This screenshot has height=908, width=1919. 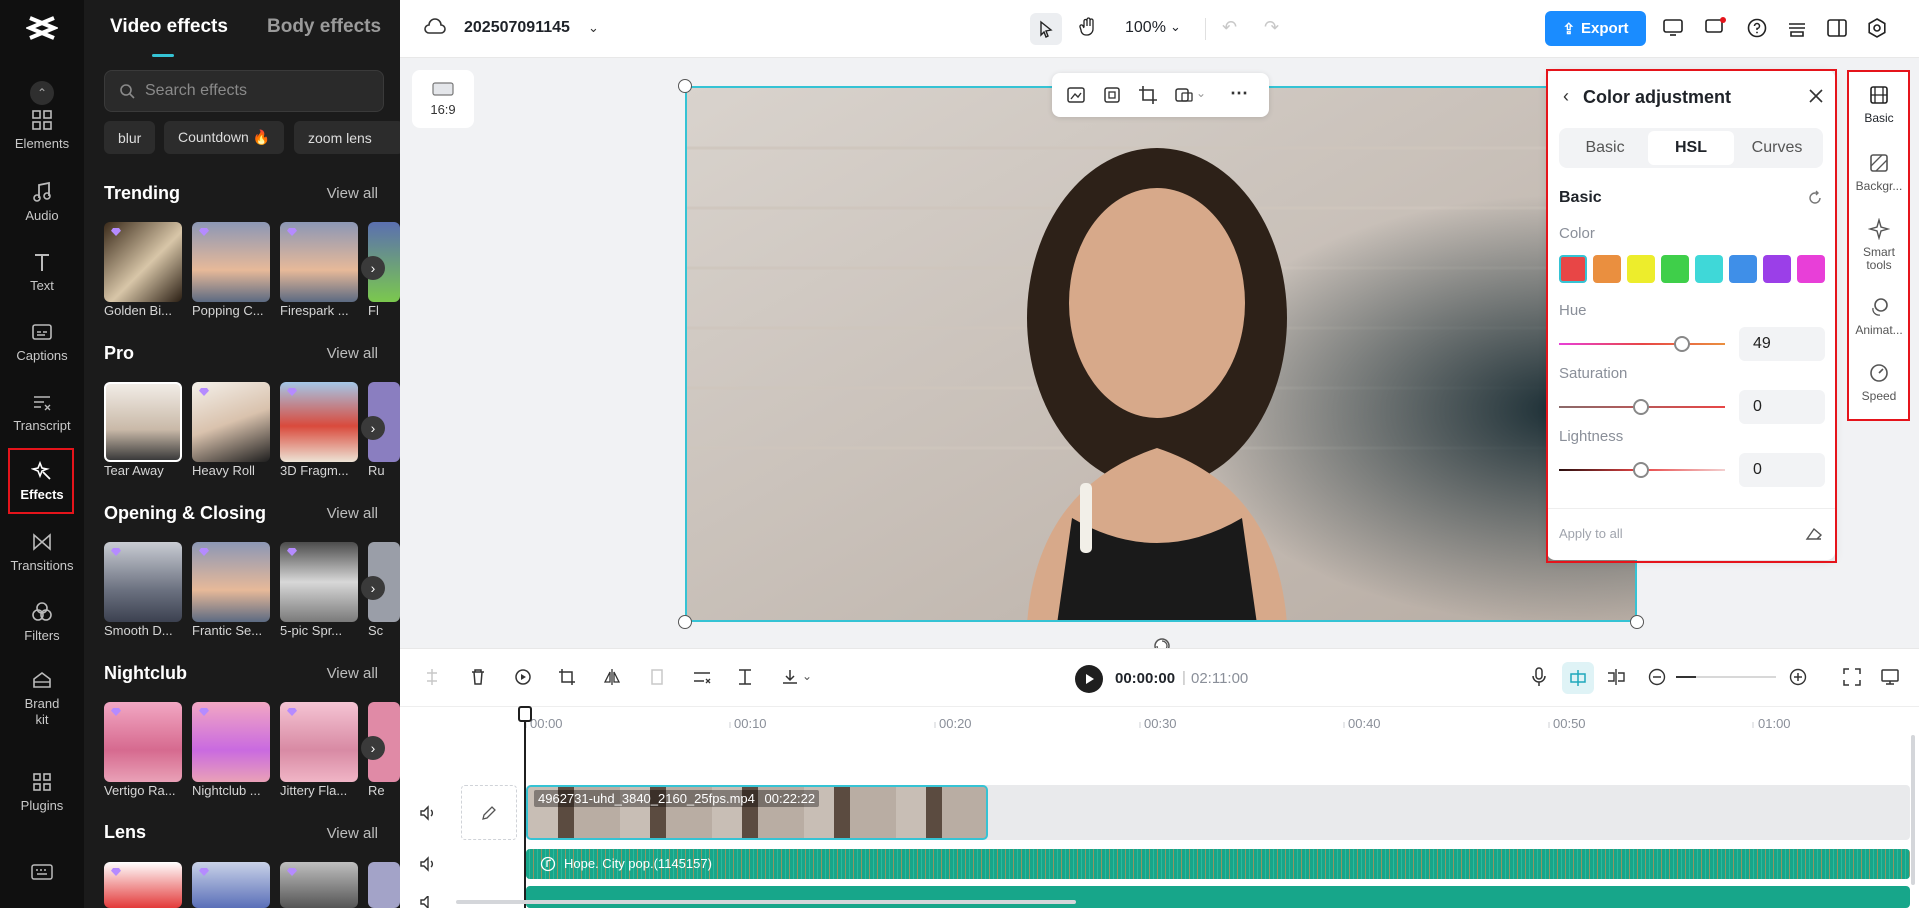 I want to click on mirror-icon, so click(x=612, y=677).